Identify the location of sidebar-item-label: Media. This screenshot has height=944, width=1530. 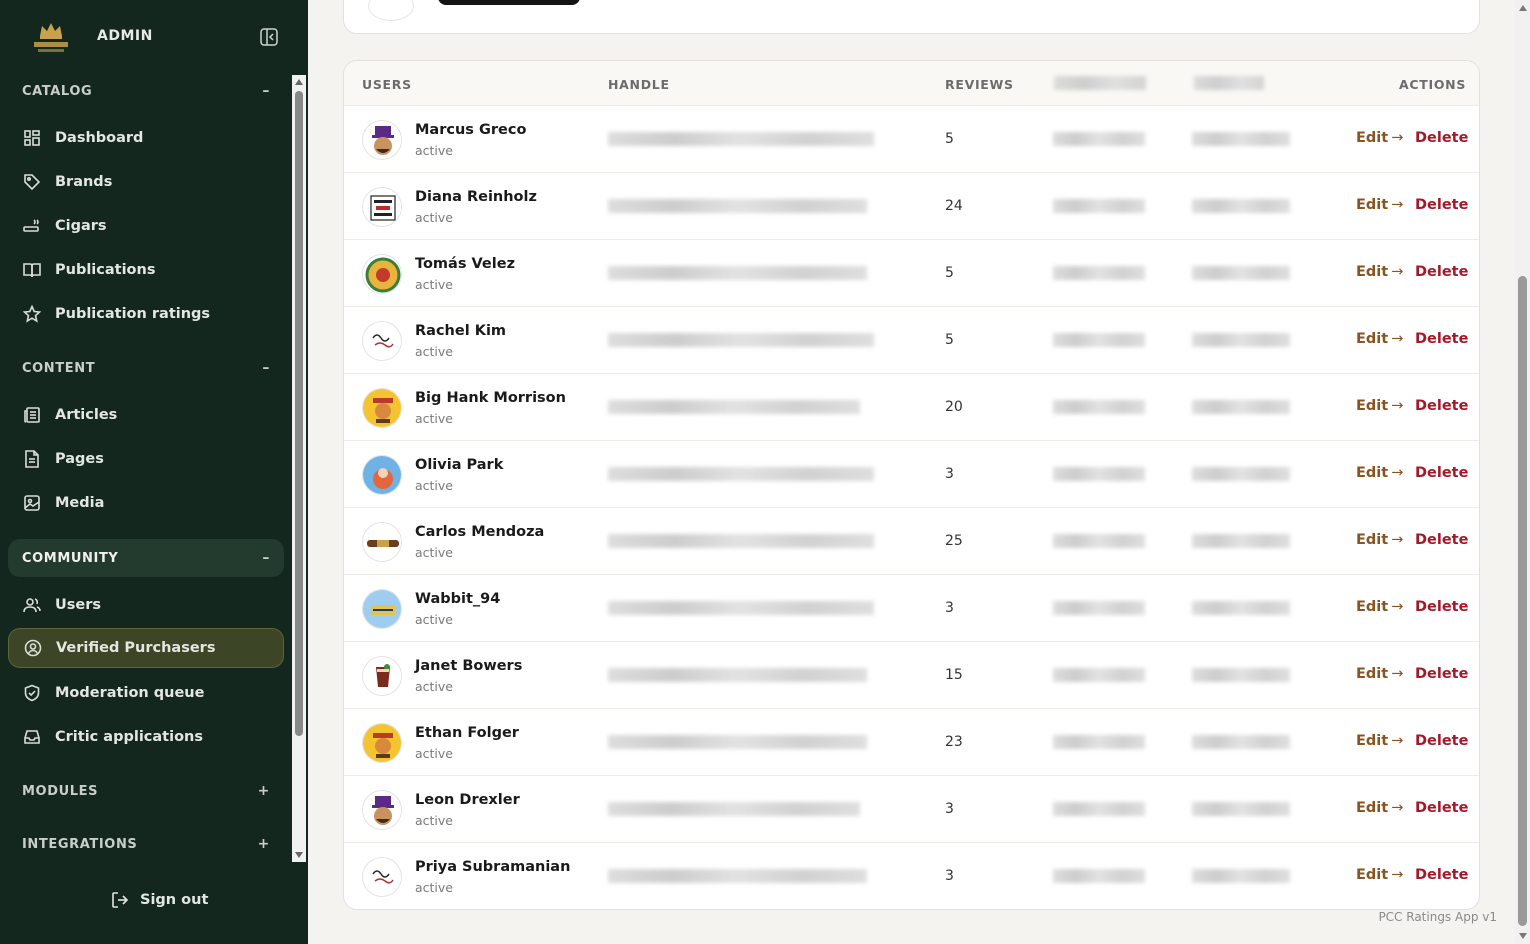
(80, 503).